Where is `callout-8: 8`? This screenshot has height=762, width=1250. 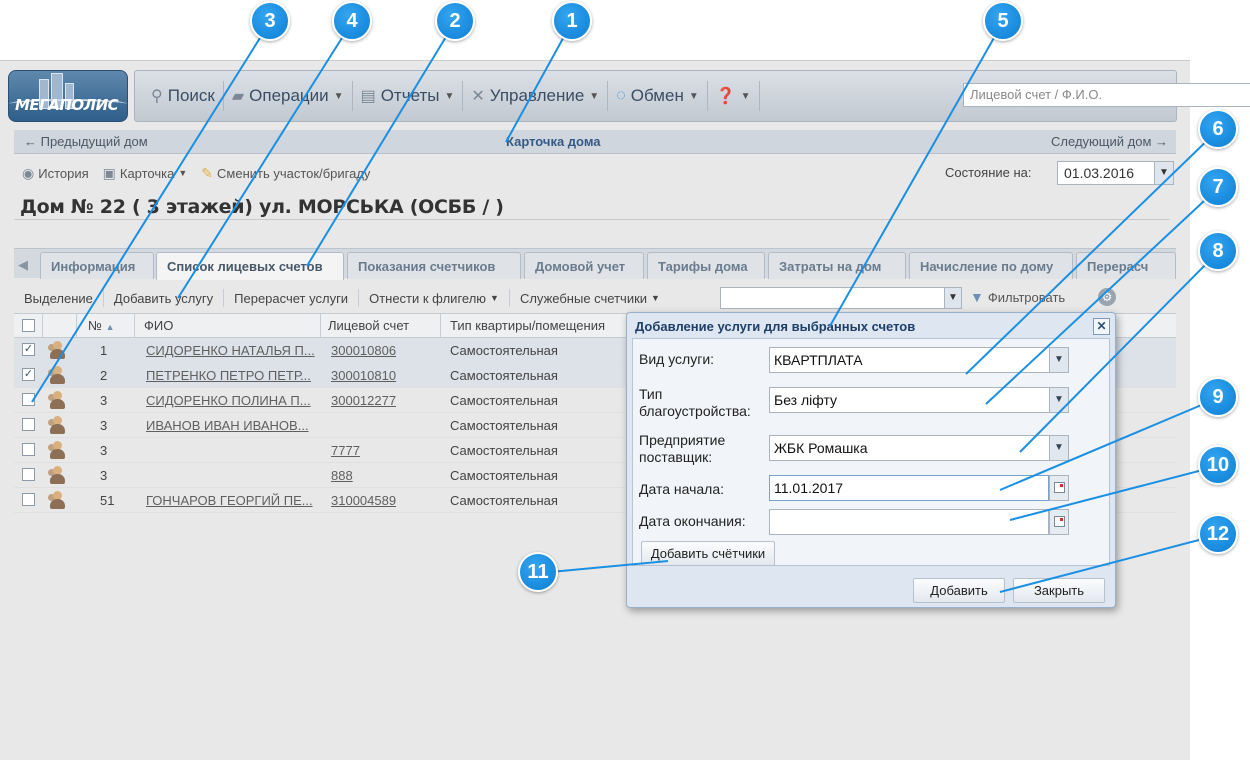 callout-8: 8 is located at coordinates (1218, 251).